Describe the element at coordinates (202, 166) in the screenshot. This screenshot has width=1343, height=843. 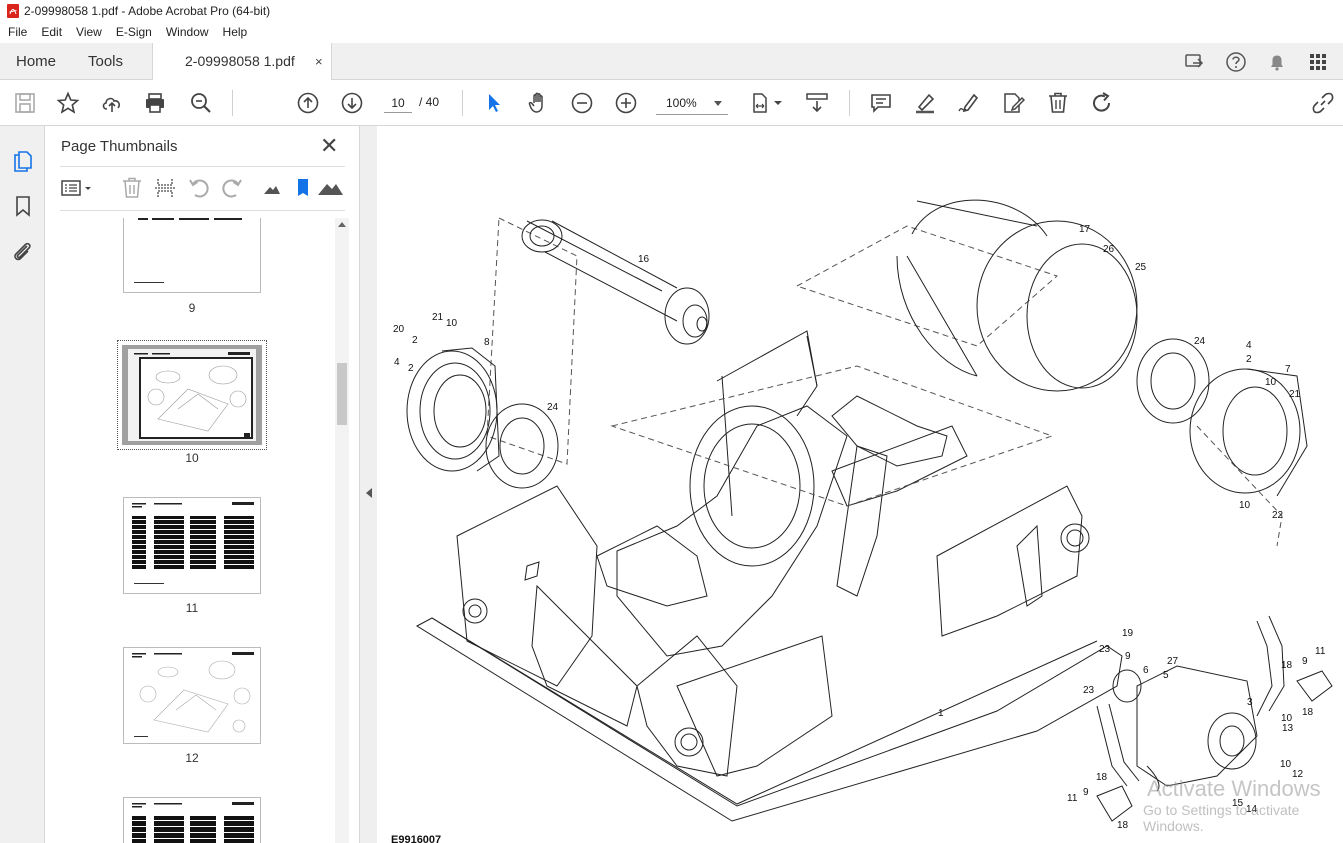
I see `divider` at that location.